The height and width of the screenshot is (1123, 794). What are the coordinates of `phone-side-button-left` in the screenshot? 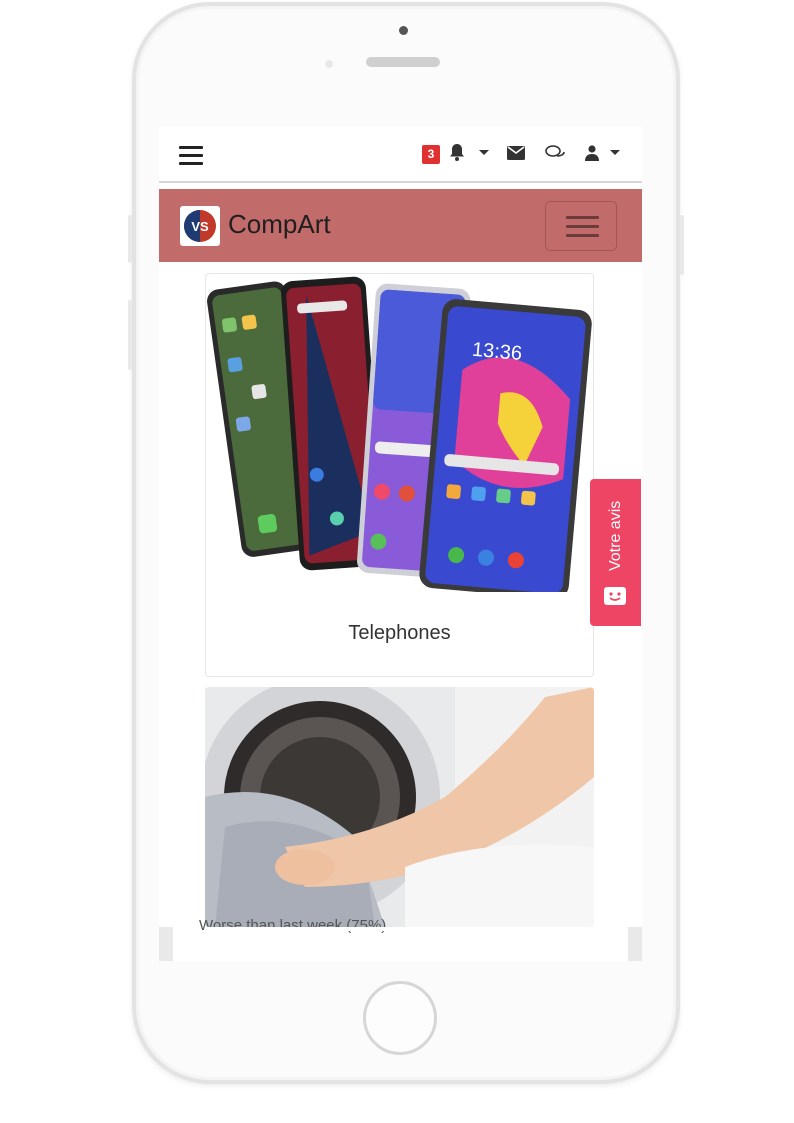 It's located at (130, 239).